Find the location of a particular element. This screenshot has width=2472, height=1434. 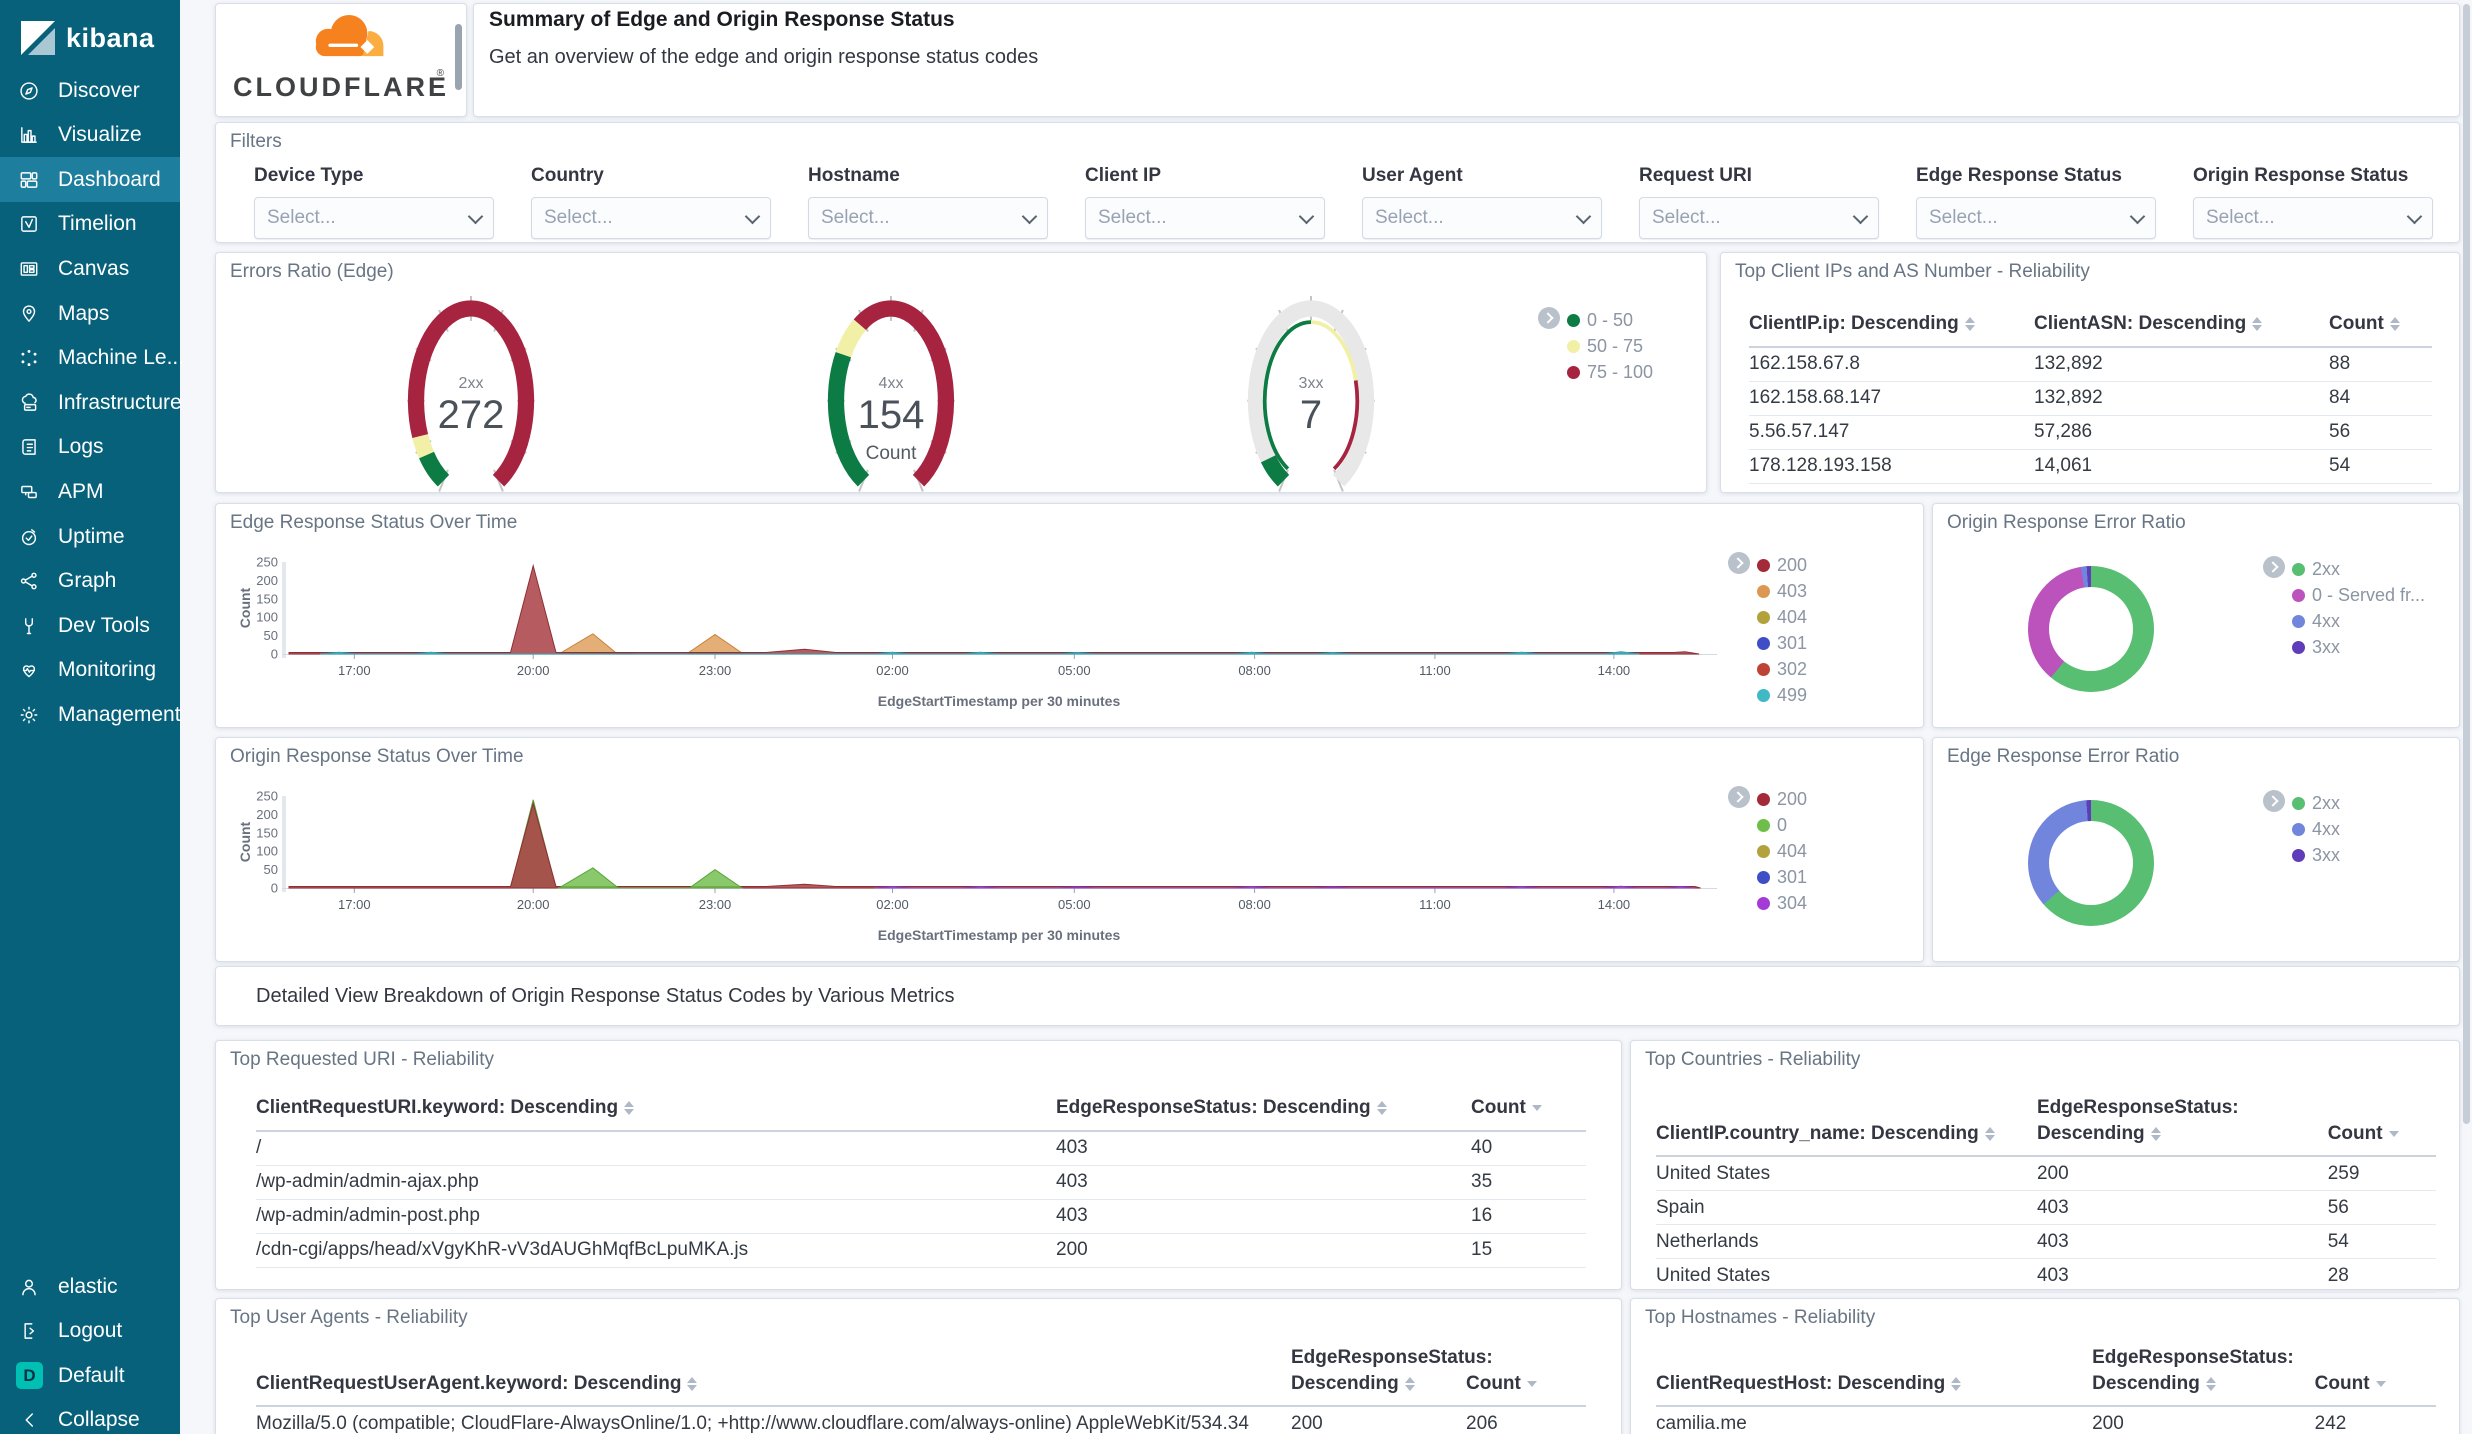

cloudflare-cloud-icon is located at coordinates (349, 35).